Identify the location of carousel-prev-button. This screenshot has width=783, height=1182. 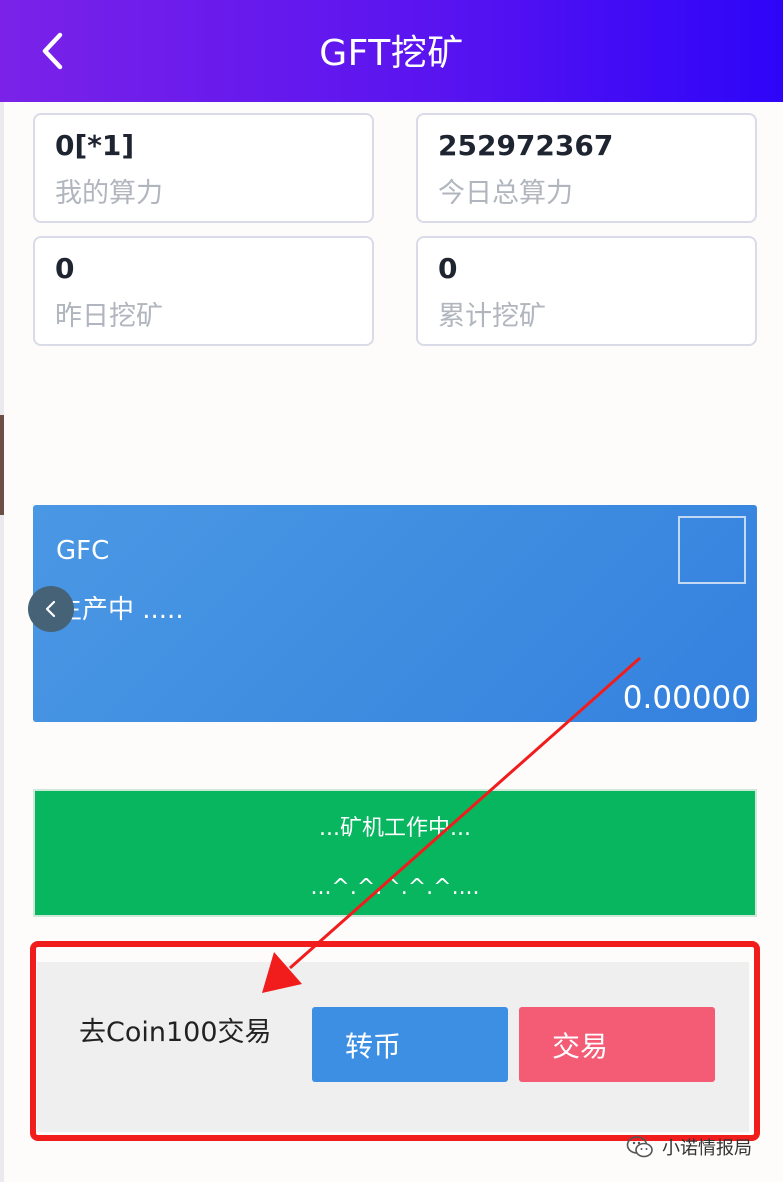
(51, 609).